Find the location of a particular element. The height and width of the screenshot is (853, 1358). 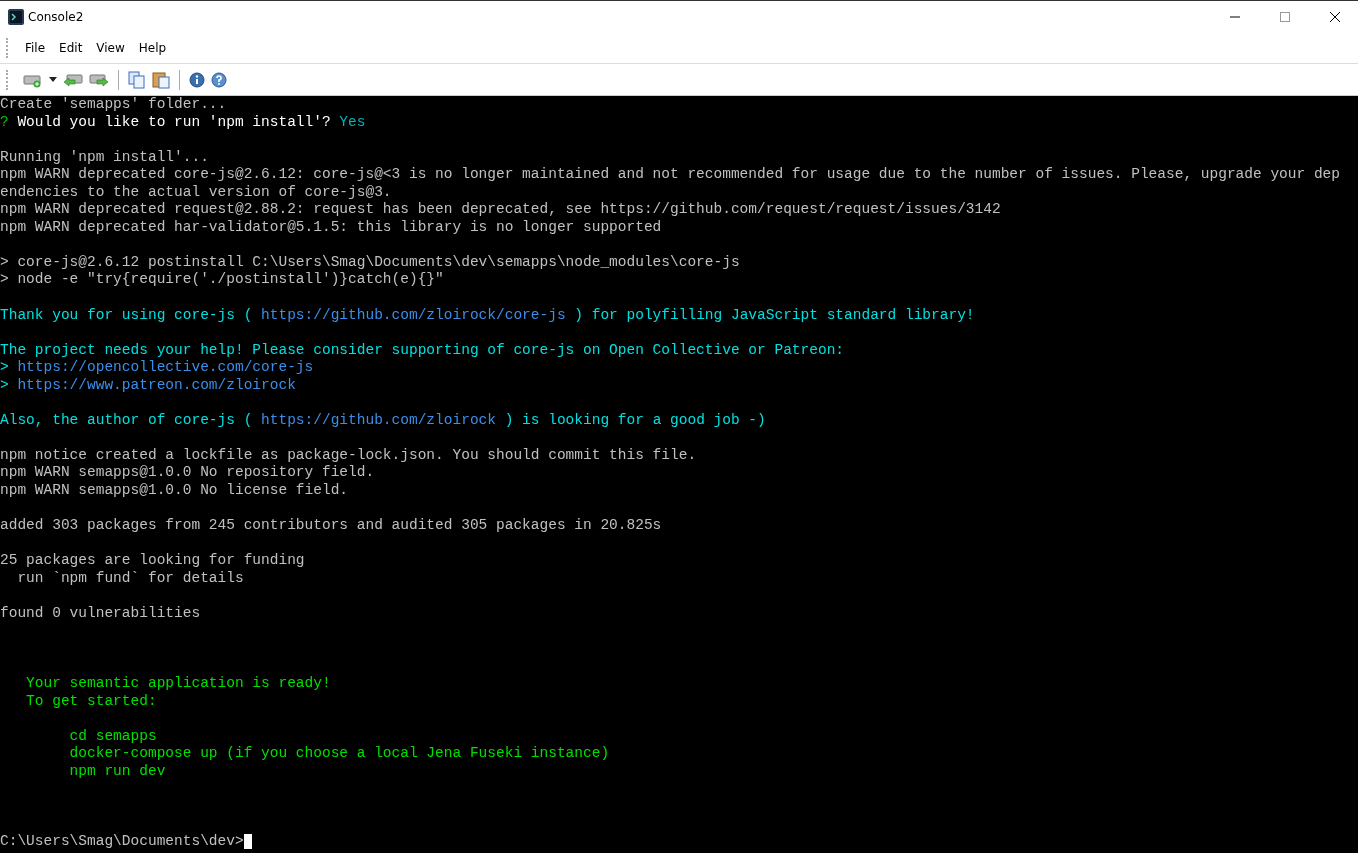

console-text: Also, the author of core-js ( is located at coordinates (127, 419).